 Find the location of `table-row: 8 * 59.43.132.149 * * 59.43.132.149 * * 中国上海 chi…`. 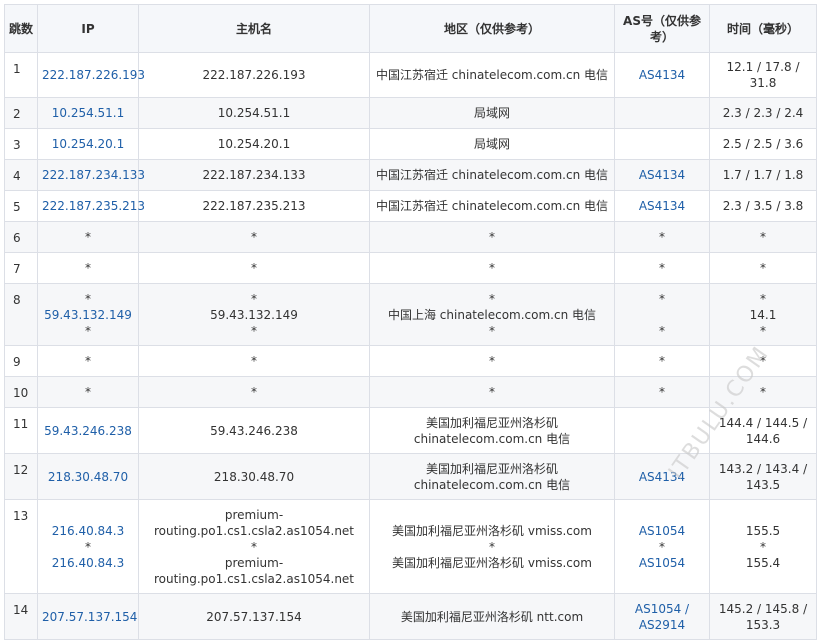

table-row: 8 * 59.43.132.149 * * 59.43.132.149 * * 中国上海 chi… is located at coordinates (410, 314).